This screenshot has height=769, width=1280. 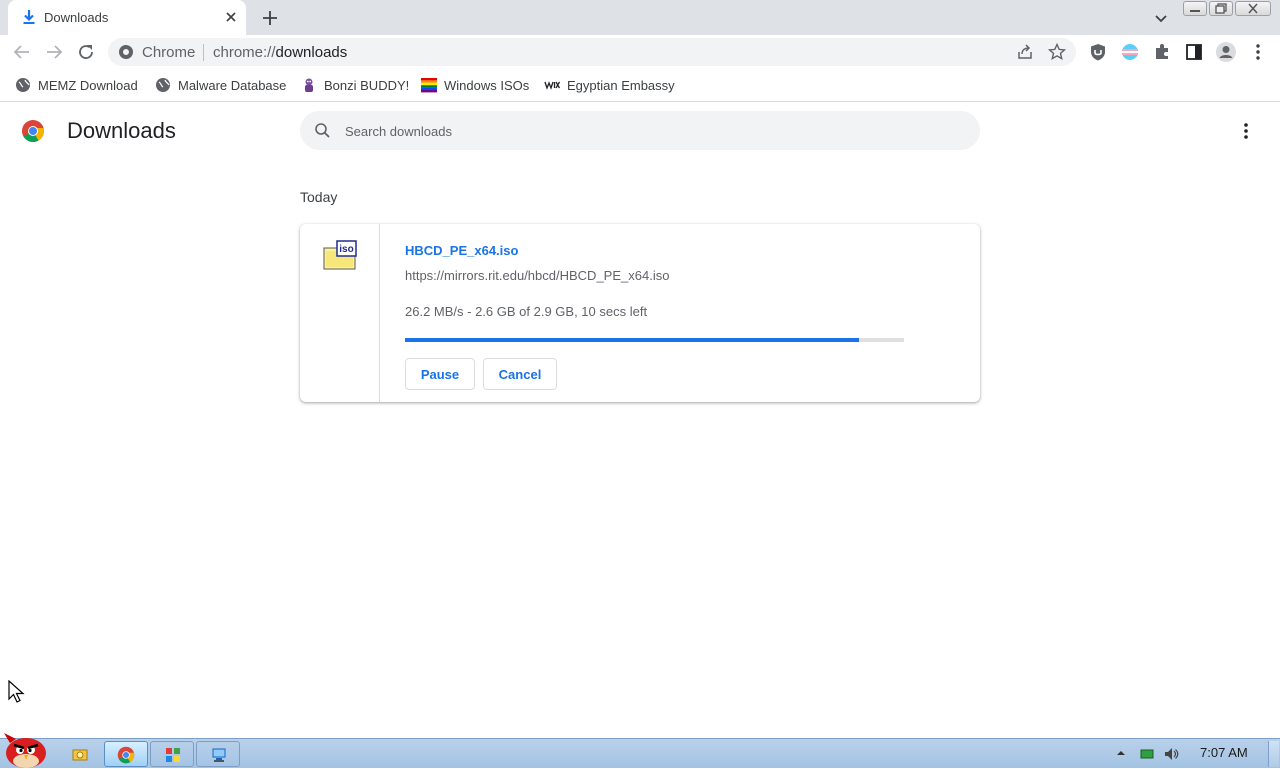 What do you see at coordinates (440, 374) in the screenshot?
I see `pause-button: Pause` at bounding box center [440, 374].